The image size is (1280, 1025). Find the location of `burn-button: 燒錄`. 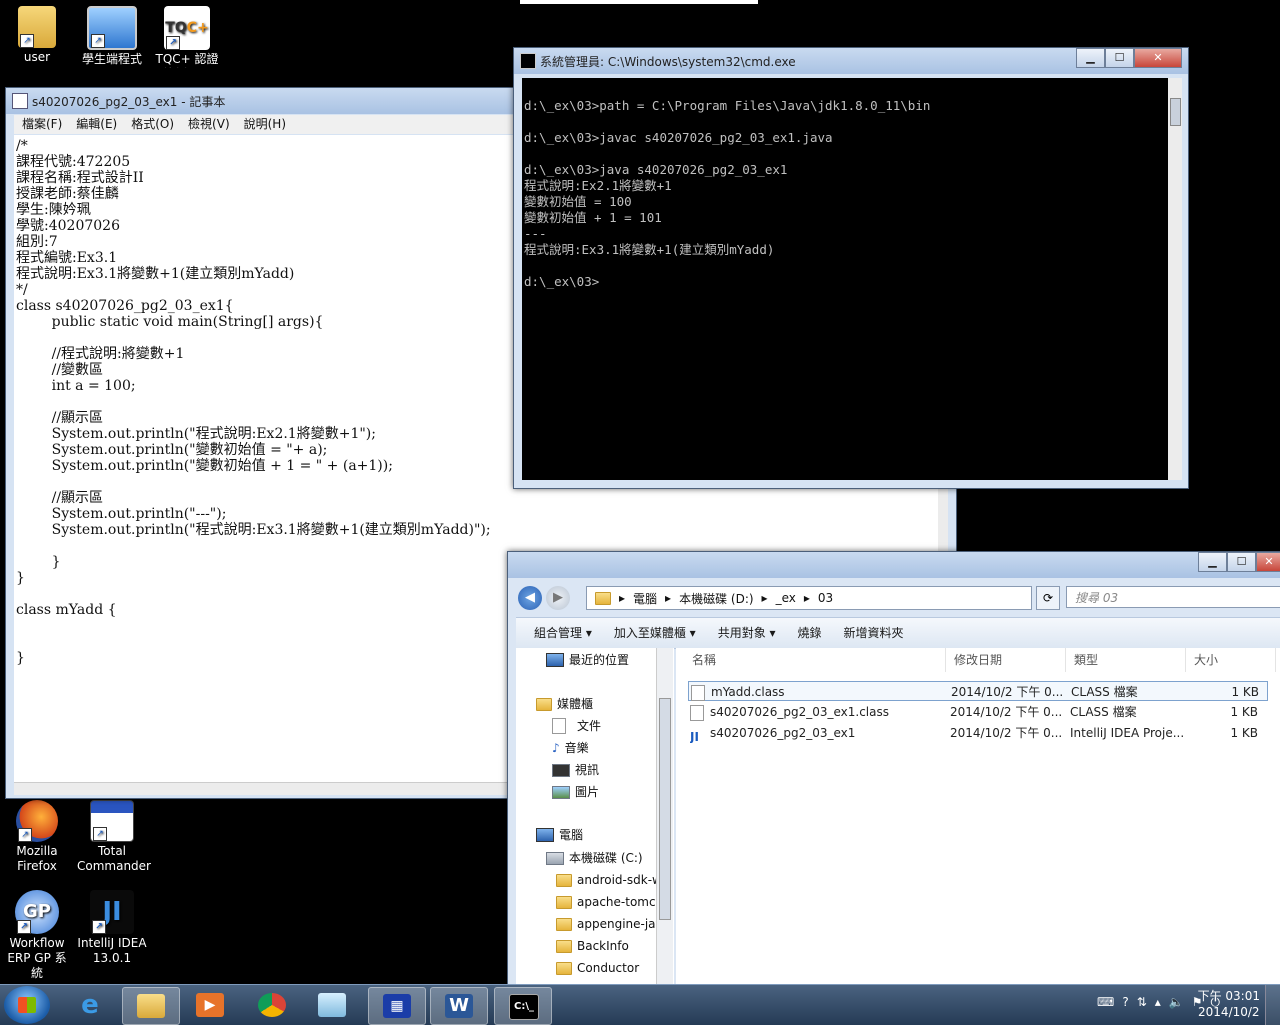

burn-button: 燒錄 is located at coordinates (810, 633).